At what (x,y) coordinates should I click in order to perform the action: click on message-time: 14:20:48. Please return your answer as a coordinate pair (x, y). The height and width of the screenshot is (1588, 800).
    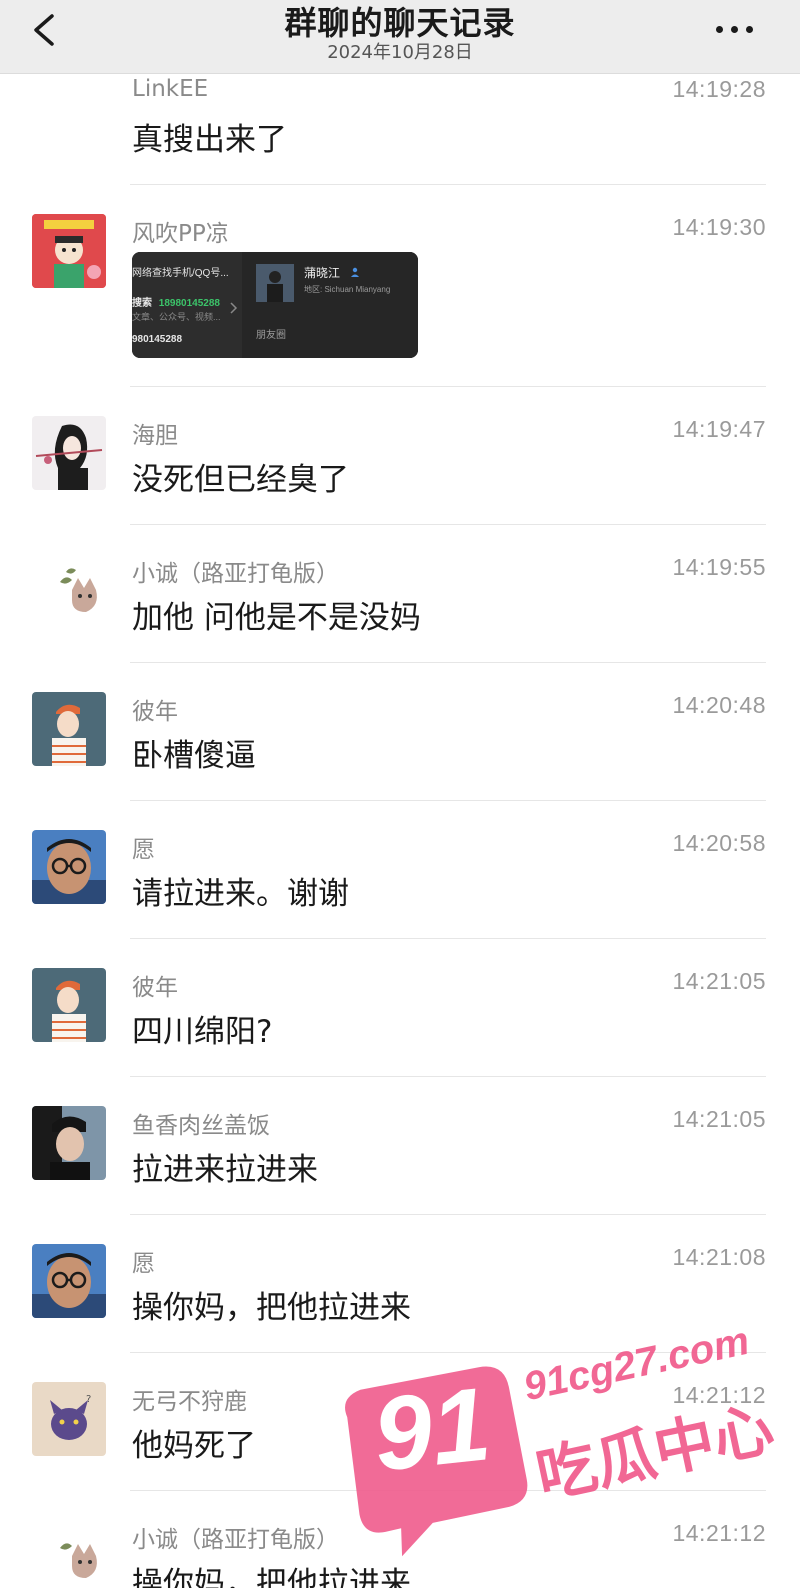
    Looking at the image, I should click on (719, 705).